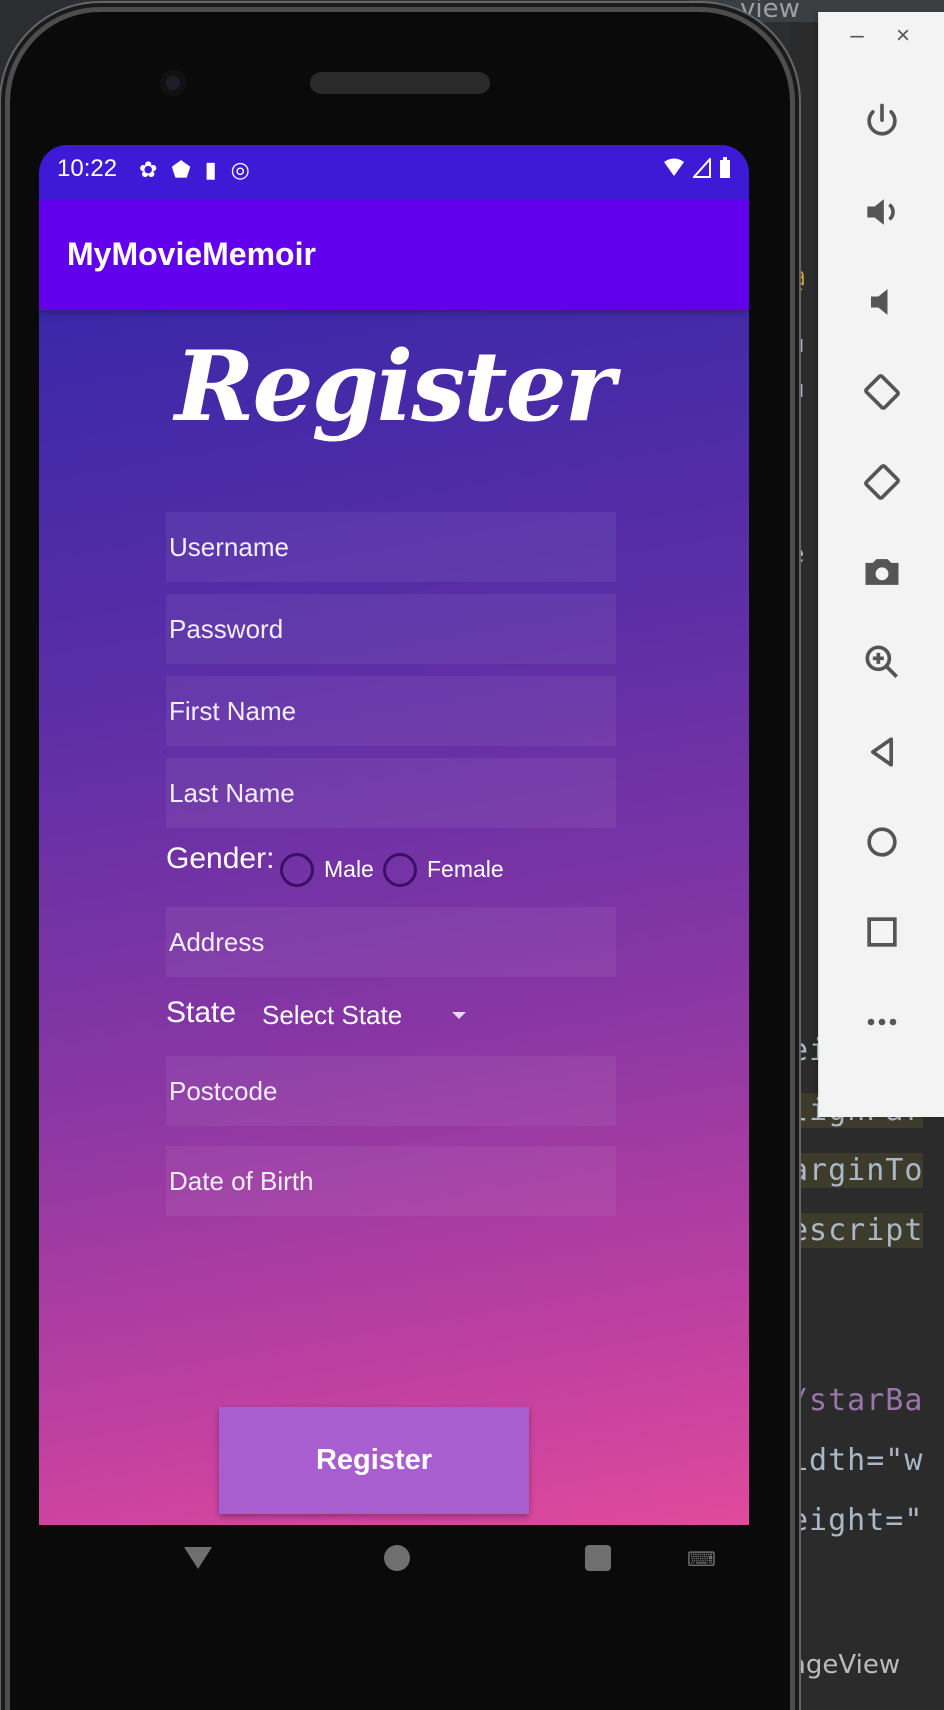 The width and height of the screenshot is (944, 1710). I want to click on more-icon, so click(882, 1022).